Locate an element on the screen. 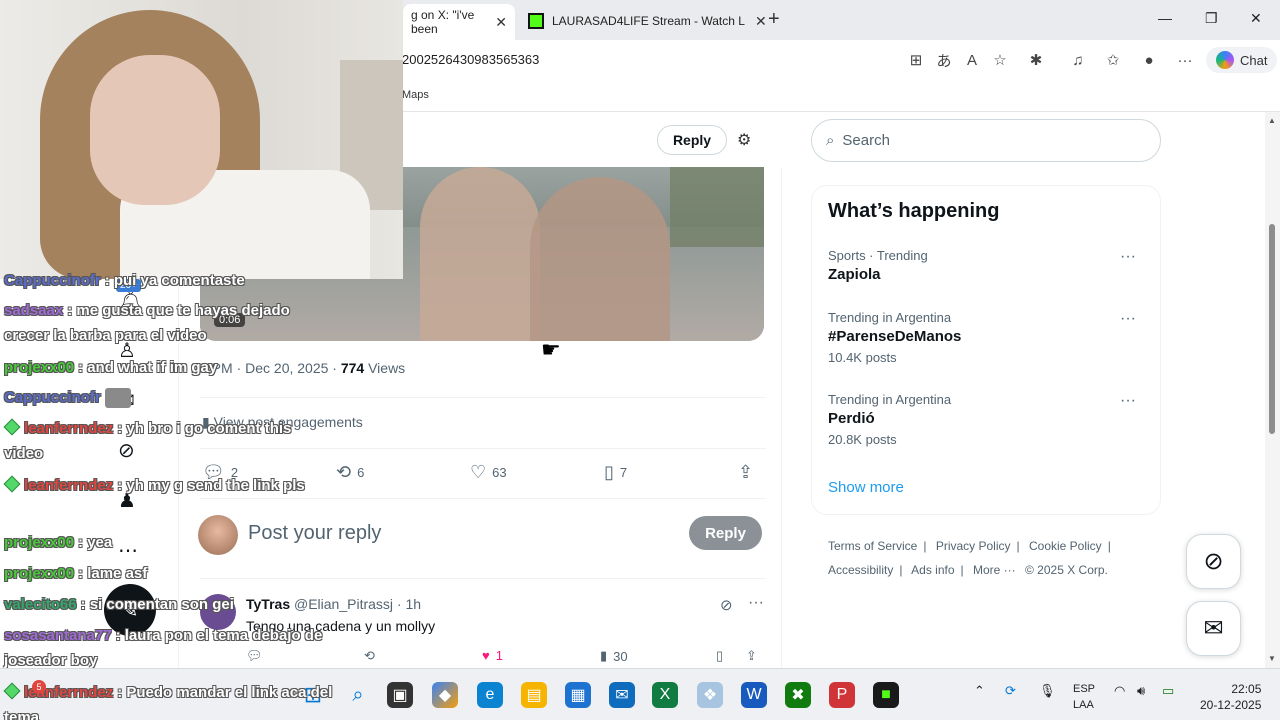  scrollbar: ▲ ▼ is located at coordinates (1272, 390).